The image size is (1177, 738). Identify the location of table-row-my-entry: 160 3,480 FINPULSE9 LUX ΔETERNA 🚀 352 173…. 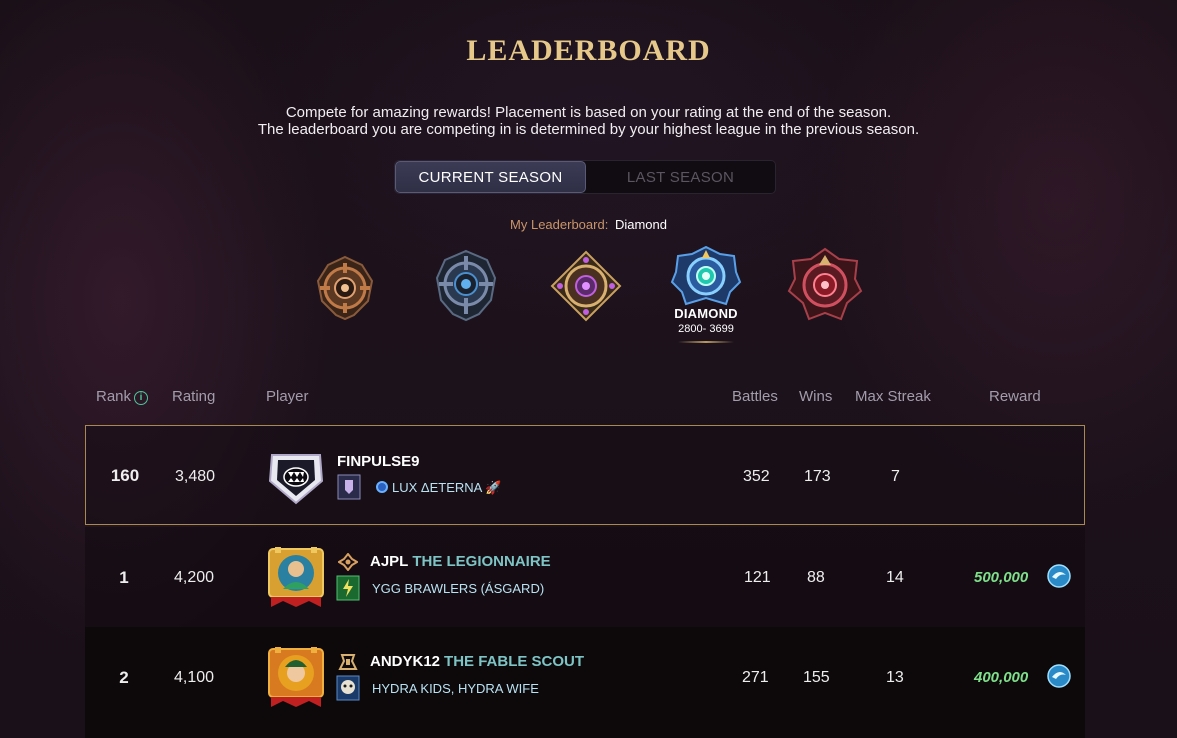
(585, 475).